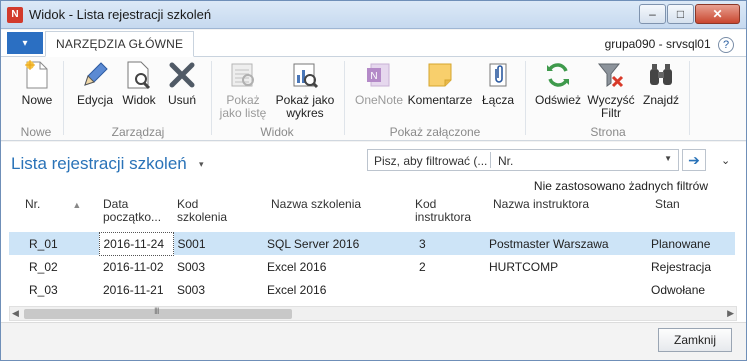 This screenshot has height=361, width=747. What do you see at coordinates (661, 100) in the screenshot?
I see `find-label: Znajdź` at bounding box center [661, 100].